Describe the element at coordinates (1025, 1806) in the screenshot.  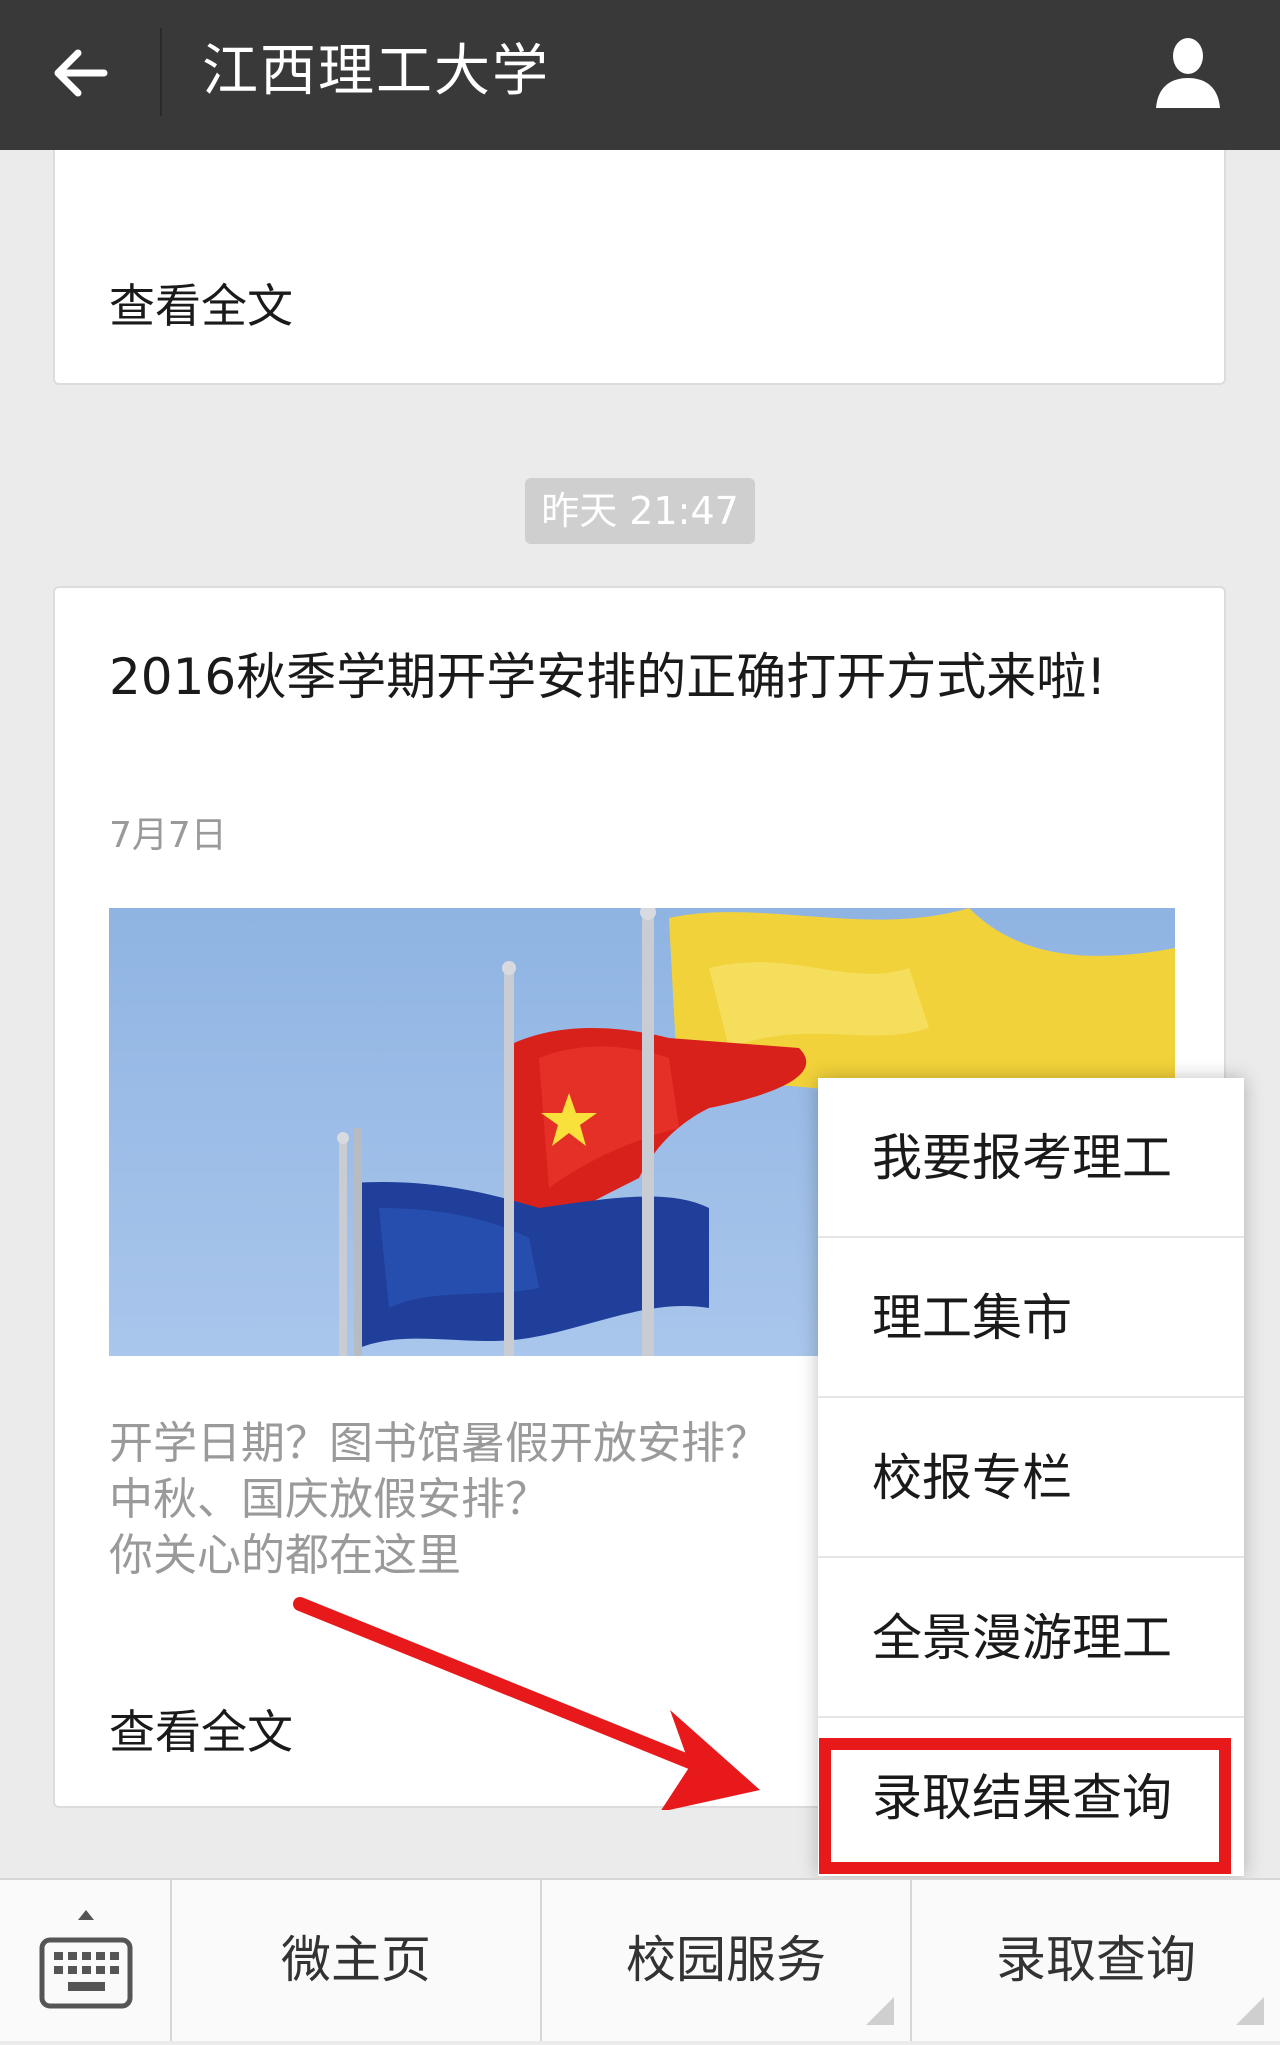
I see `highlight-box` at that location.